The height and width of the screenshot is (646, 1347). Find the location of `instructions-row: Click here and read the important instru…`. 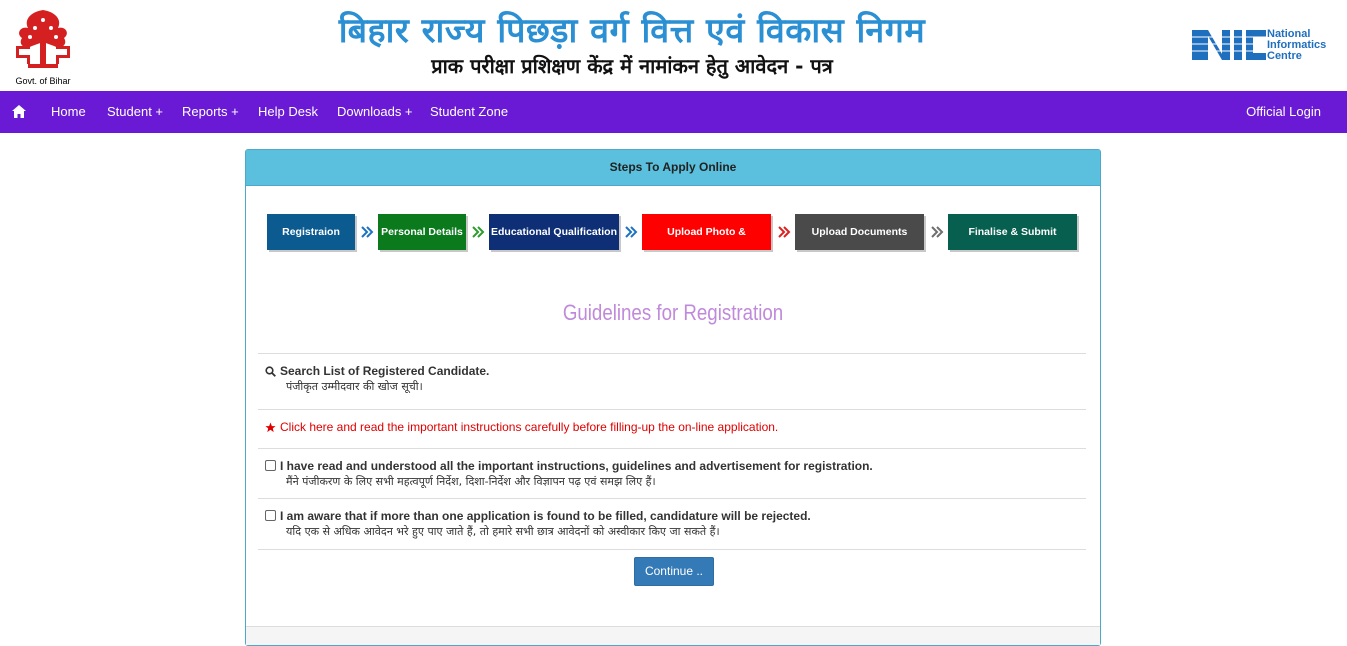

instructions-row: Click here and read the important instru… is located at coordinates (672, 429).